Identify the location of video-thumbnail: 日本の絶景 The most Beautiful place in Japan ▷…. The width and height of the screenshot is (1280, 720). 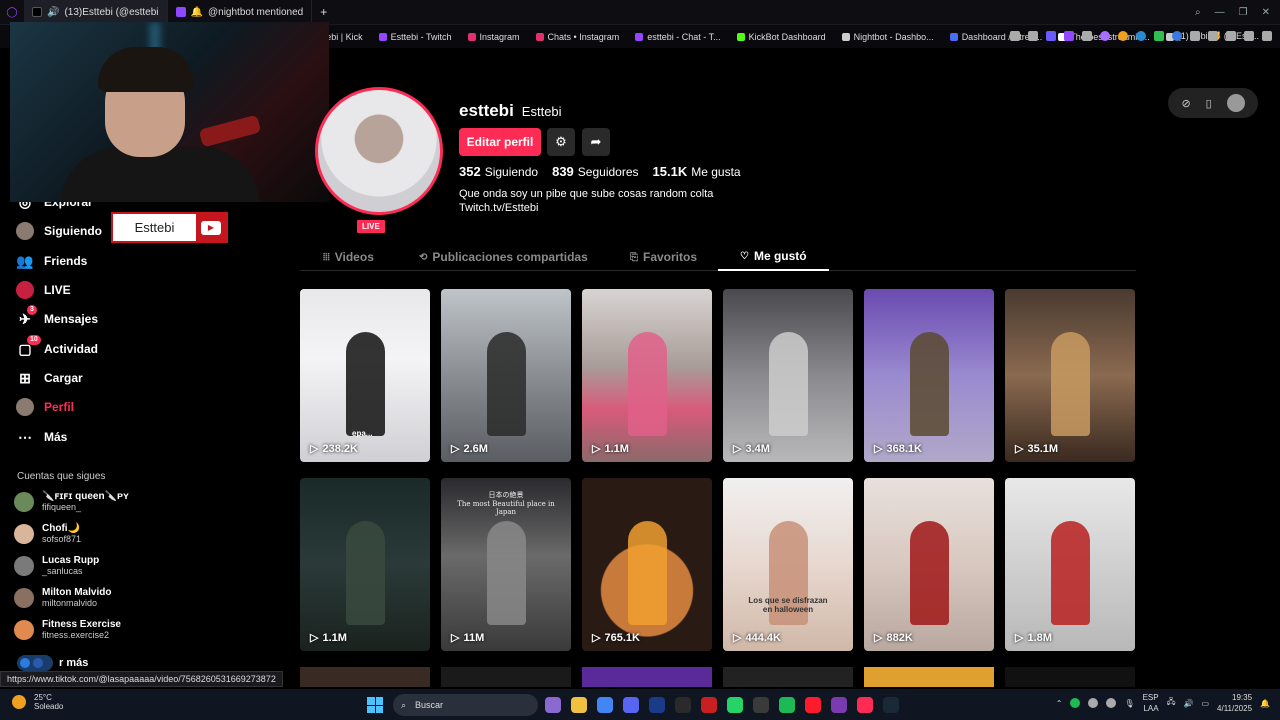
(506, 564).